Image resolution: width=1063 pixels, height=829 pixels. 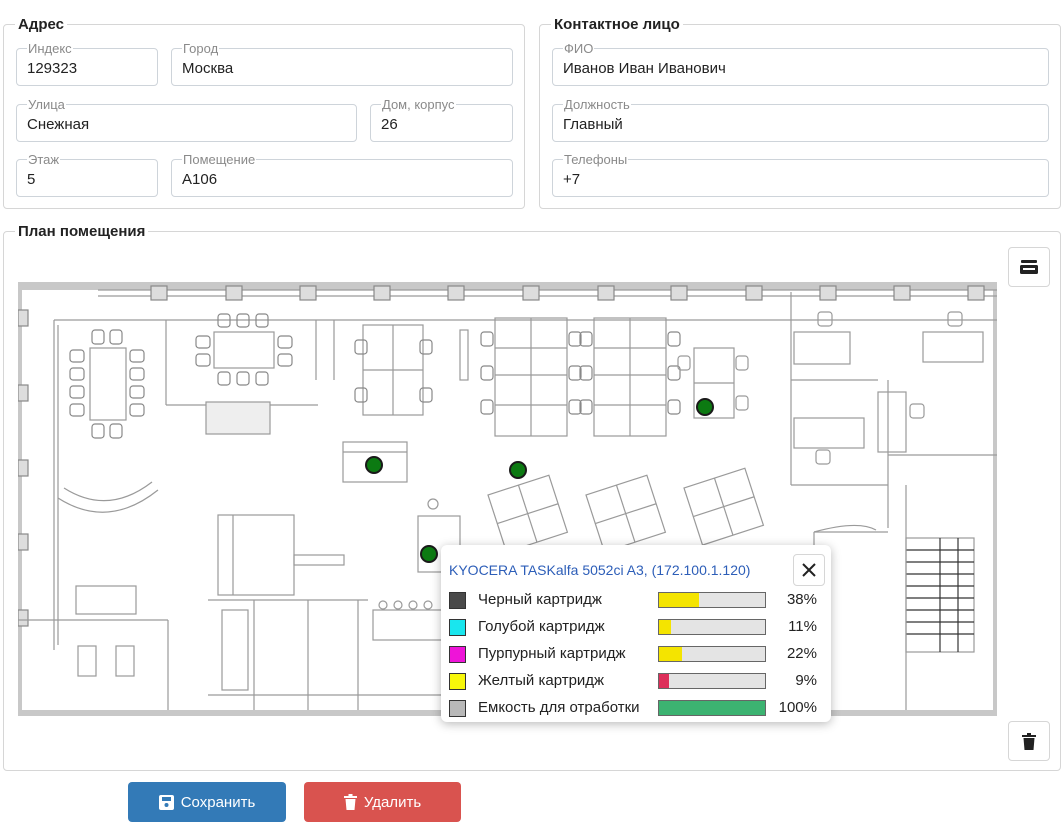 What do you see at coordinates (802, 626) in the screenshot?
I see `supply-percent: 11%` at bounding box center [802, 626].